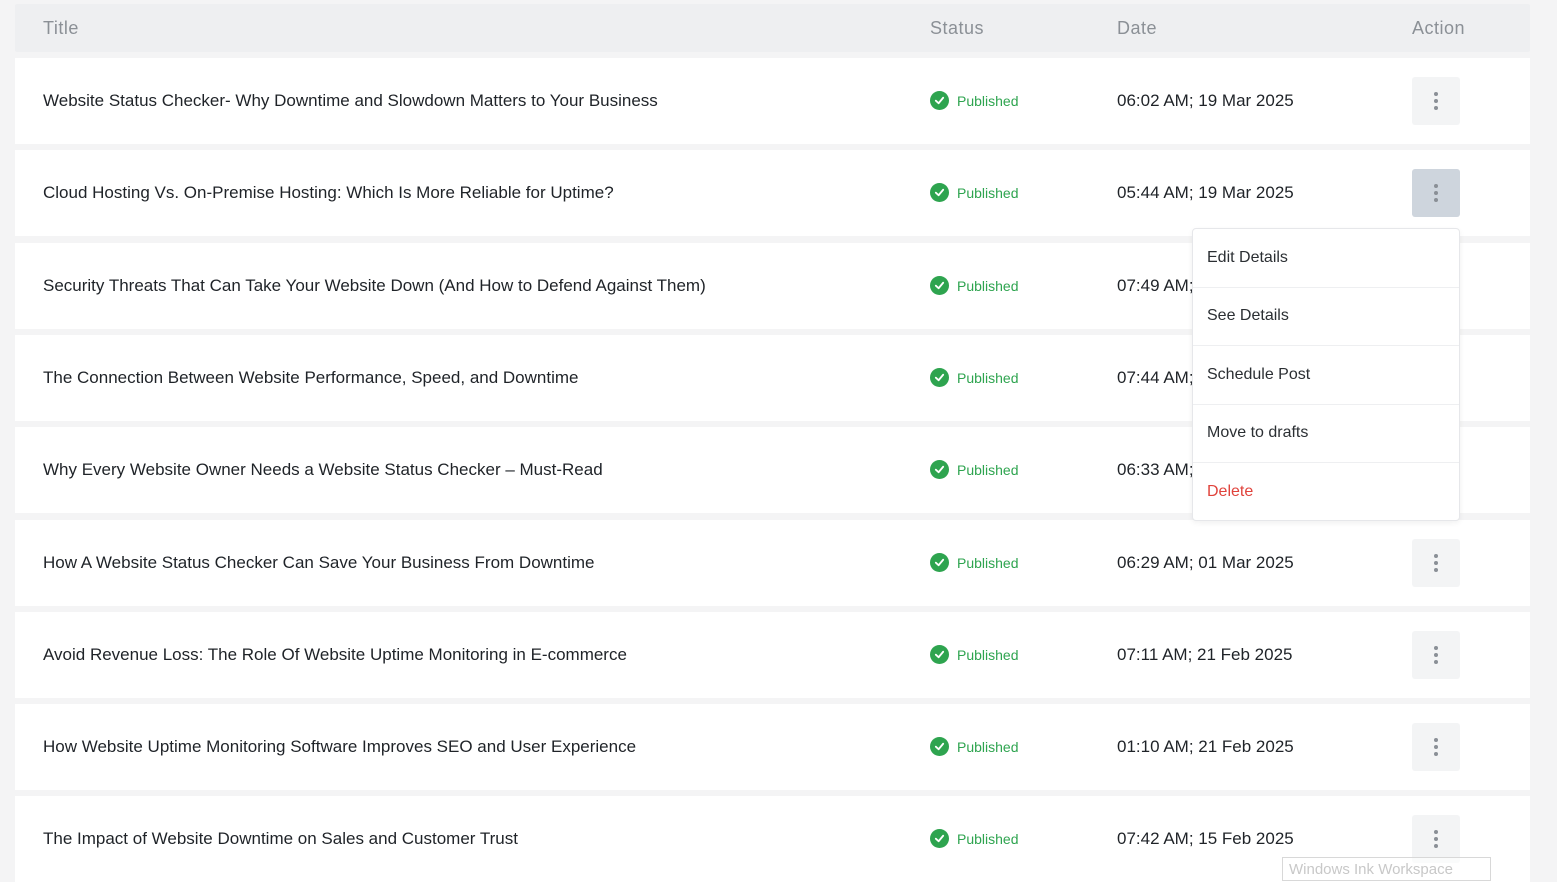 The image size is (1557, 882). Describe the element at coordinates (1137, 28) in the screenshot. I see `header-date: Date` at that location.